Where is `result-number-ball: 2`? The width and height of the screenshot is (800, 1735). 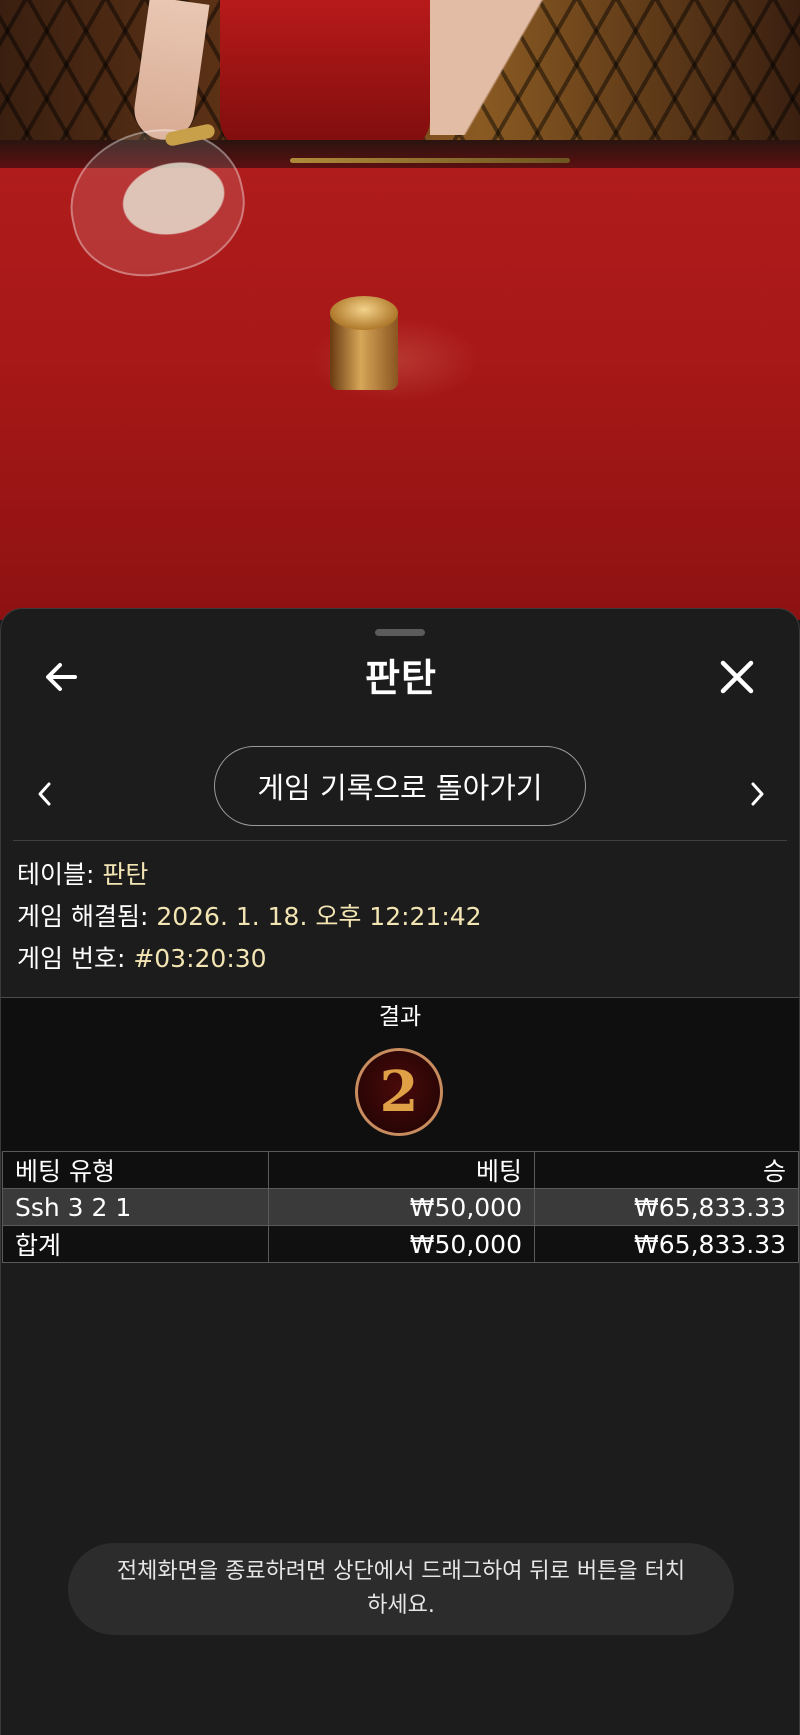
result-number-ball: 2 is located at coordinates (399, 1092).